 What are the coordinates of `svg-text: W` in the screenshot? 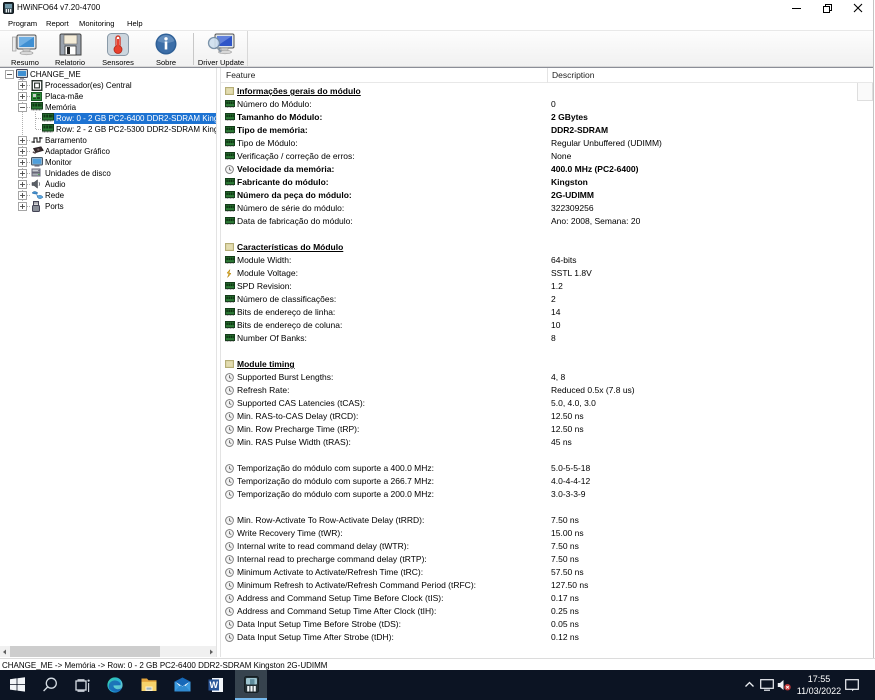 It's located at (213, 685).